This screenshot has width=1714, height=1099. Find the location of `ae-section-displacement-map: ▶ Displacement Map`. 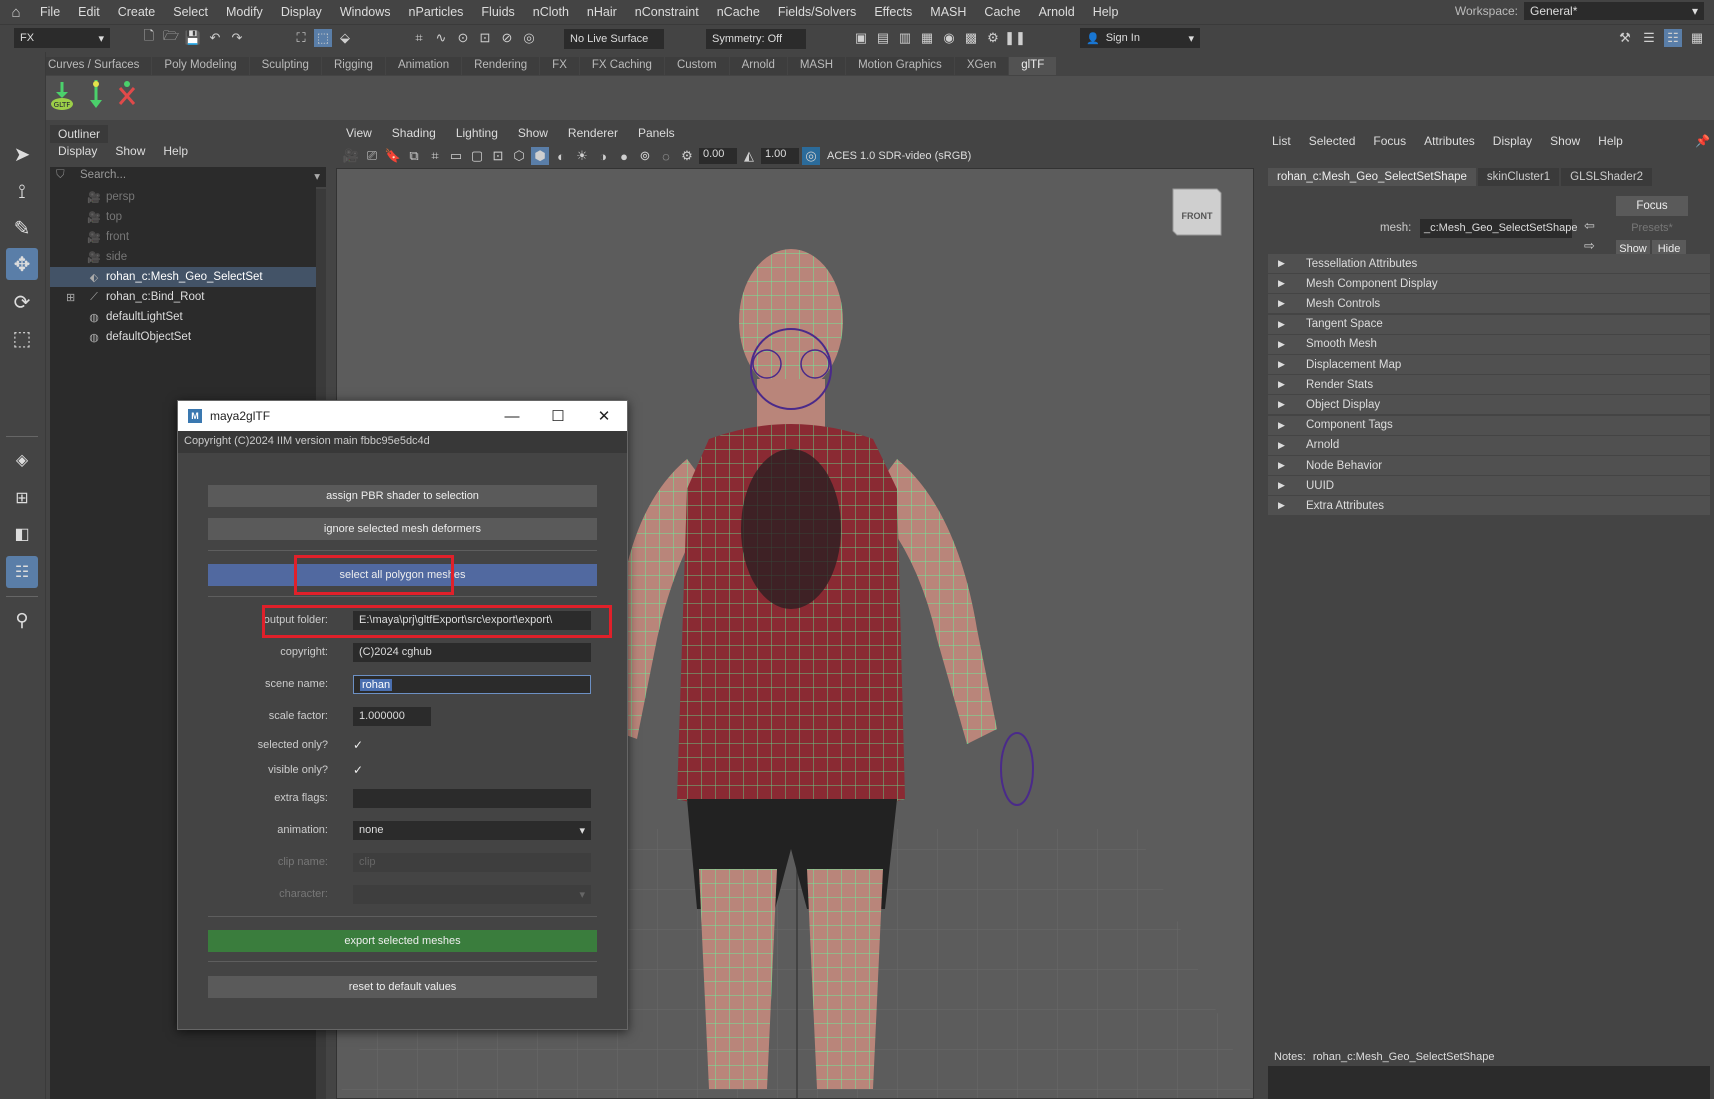

ae-section-displacement-map: ▶ Displacement Map is located at coordinates (1489, 364).